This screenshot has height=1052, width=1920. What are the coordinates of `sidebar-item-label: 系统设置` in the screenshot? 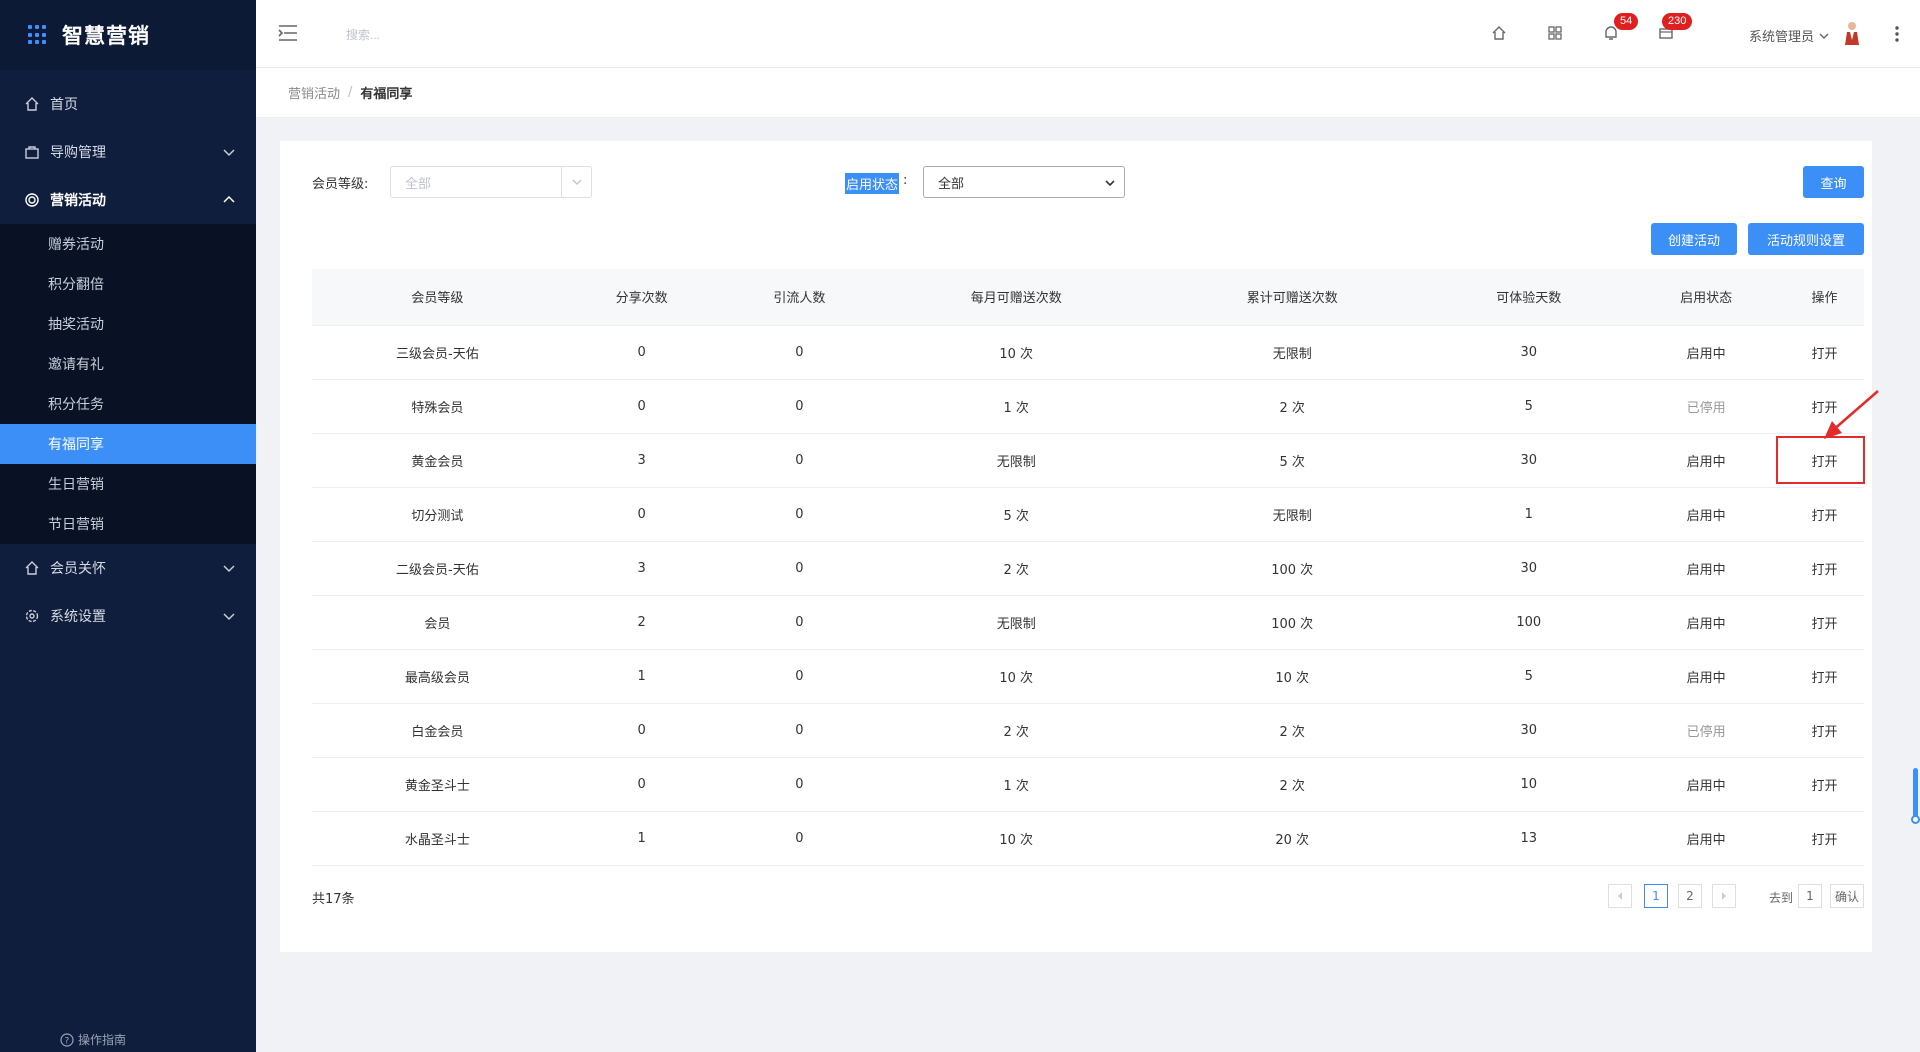 It's located at (78, 617).